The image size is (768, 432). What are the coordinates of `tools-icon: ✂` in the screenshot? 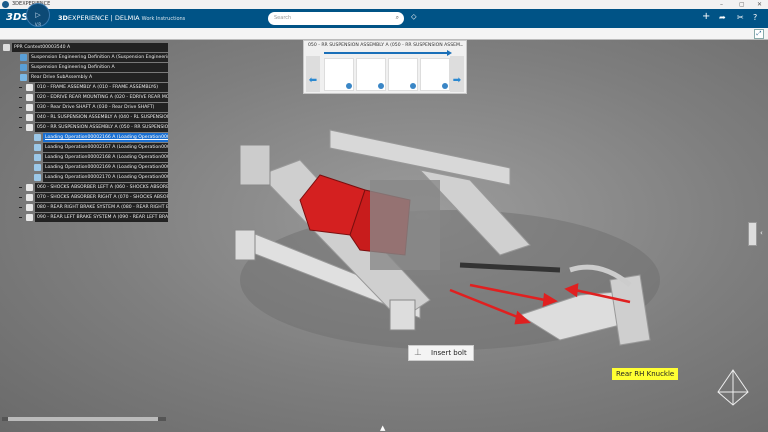 It's located at (740, 17).